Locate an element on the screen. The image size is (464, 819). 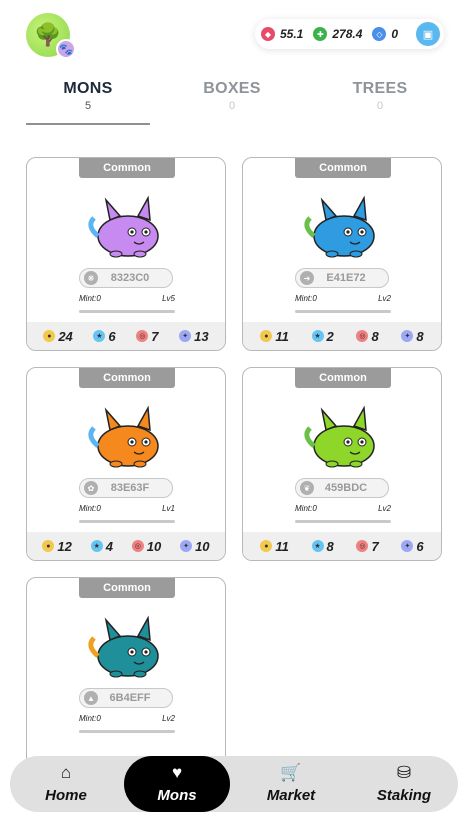
tab-trees: TREES 0 is located at coordinates (380, 96).